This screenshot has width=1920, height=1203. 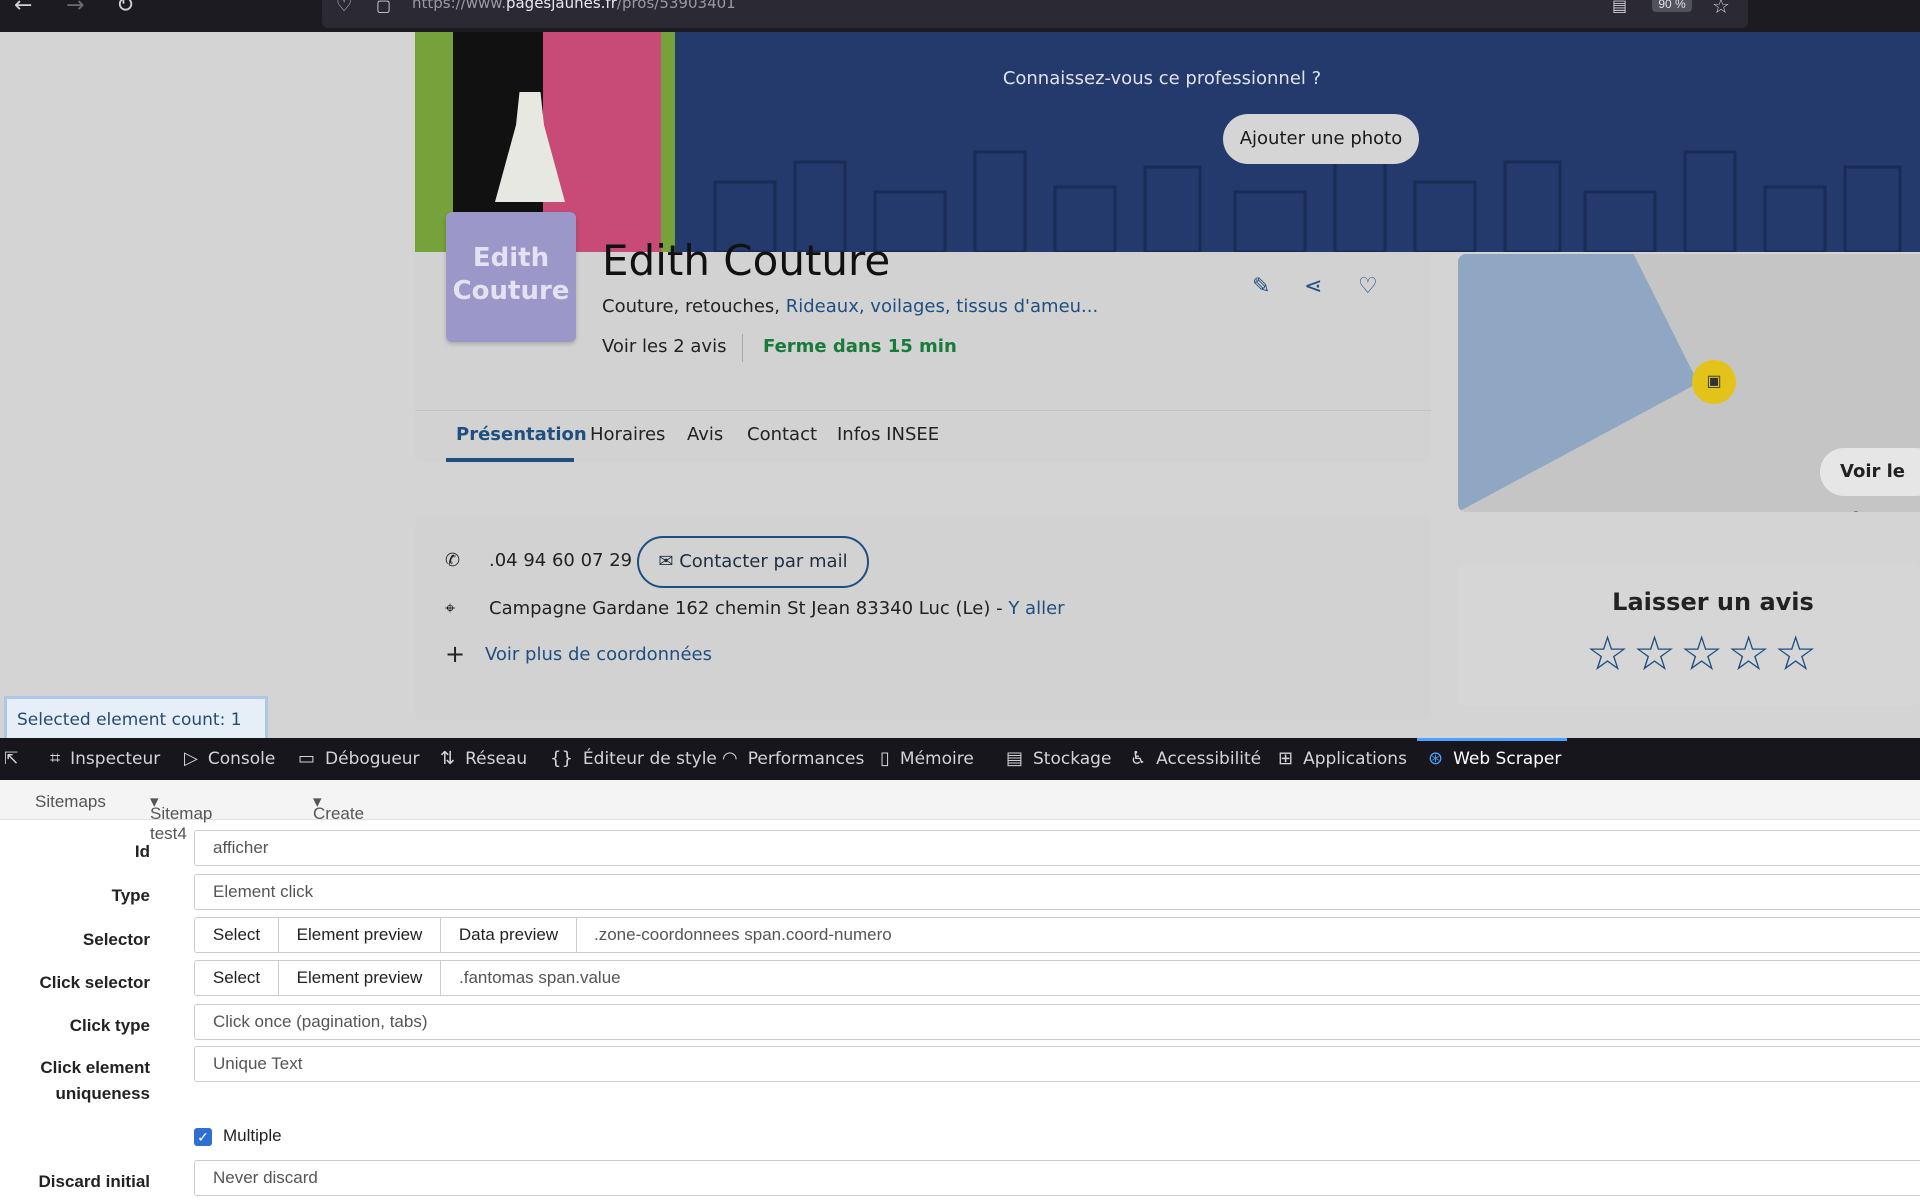 What do you see at coordinates (136, 717) in the screenshot?
I see `selected-element-count: Selected element count: 1` at bounding box center [136, 717].